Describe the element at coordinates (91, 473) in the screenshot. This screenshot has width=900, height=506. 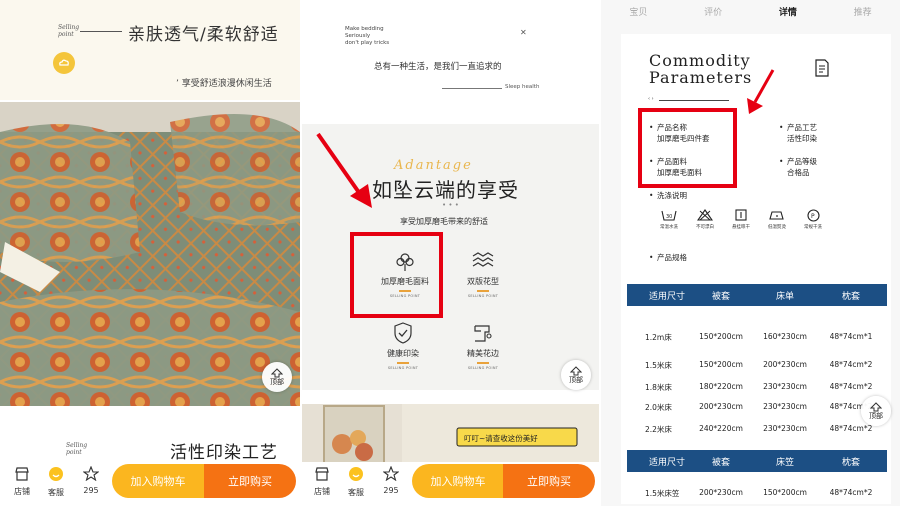
I see `star-icon` at that location.